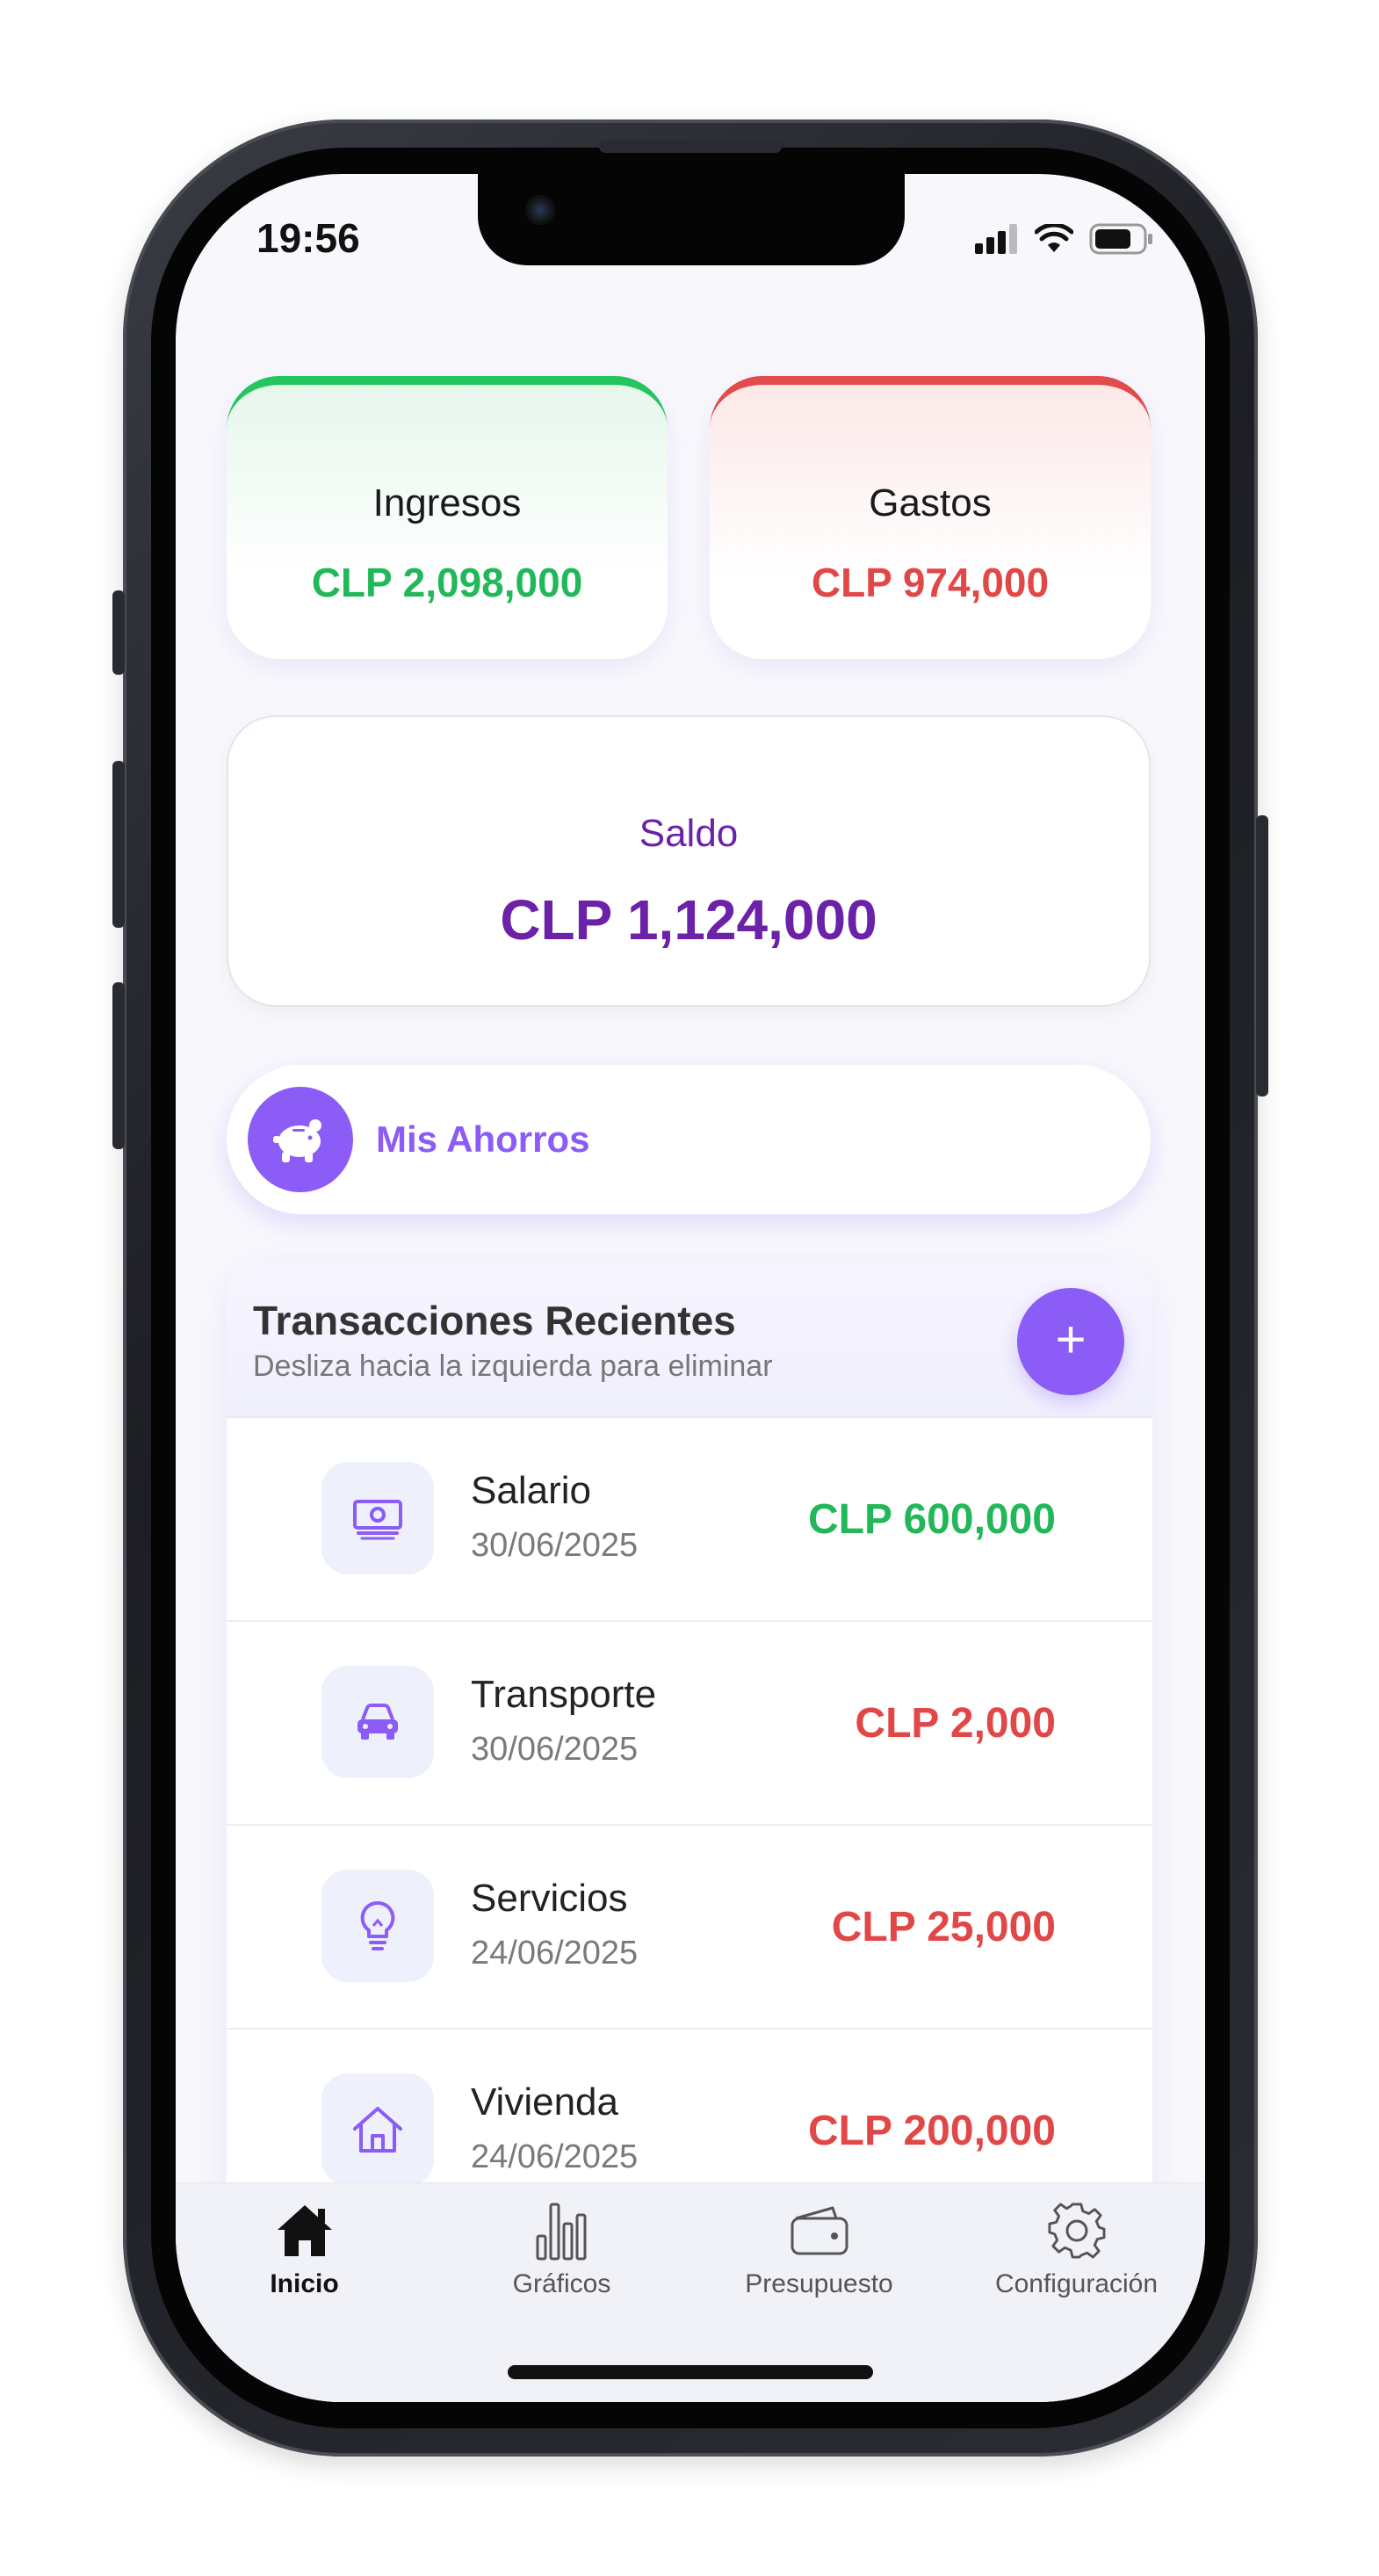 The image size is (1379, 2576). What do you see at coordinates (932, 1519) in the screenshot?
I see `transaction-amount: CLP 600,000` at bounding box center [932, 1519].